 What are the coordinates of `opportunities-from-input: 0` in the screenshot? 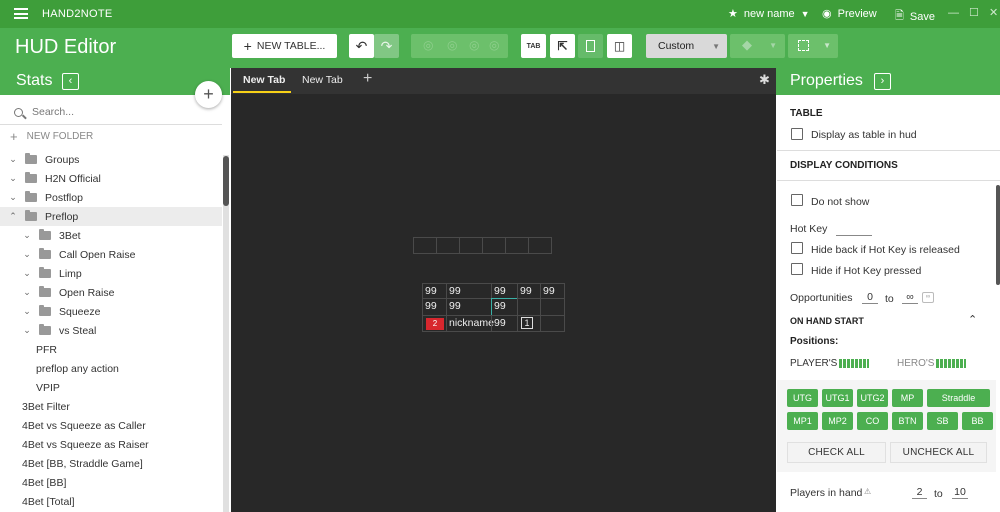 It's located at (870, 297).